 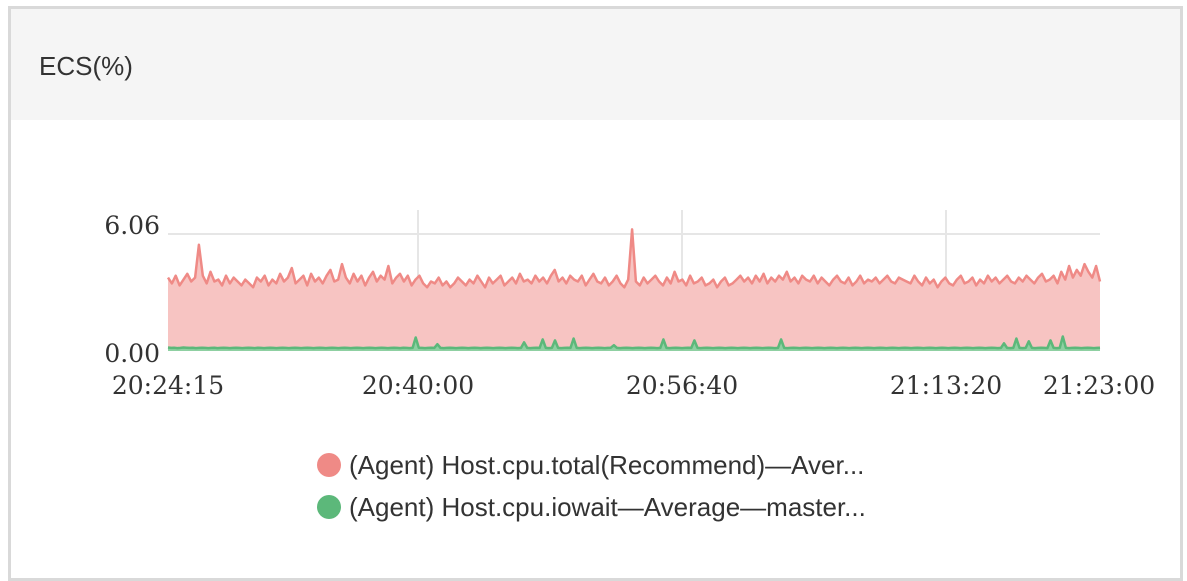 I want to click on y-axis: 6.06 0.00, so click(x=132, y=289).